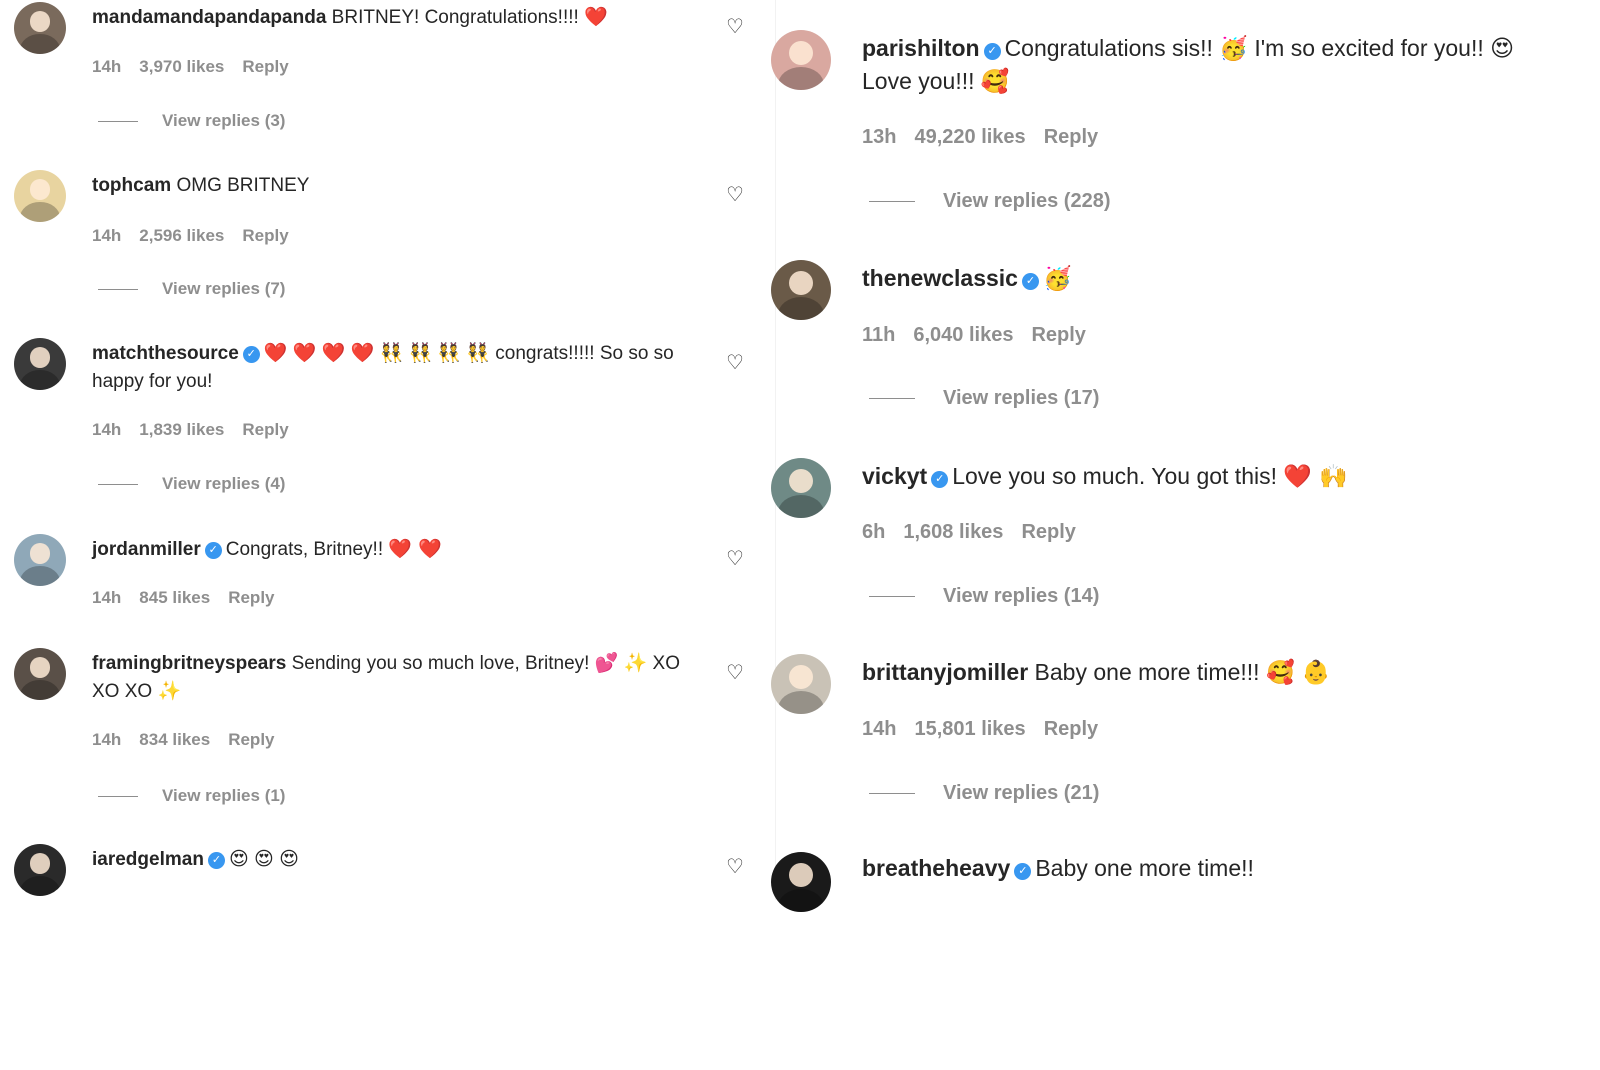  I want to click on view-replies-button: View replies (3), so click(191, 121).